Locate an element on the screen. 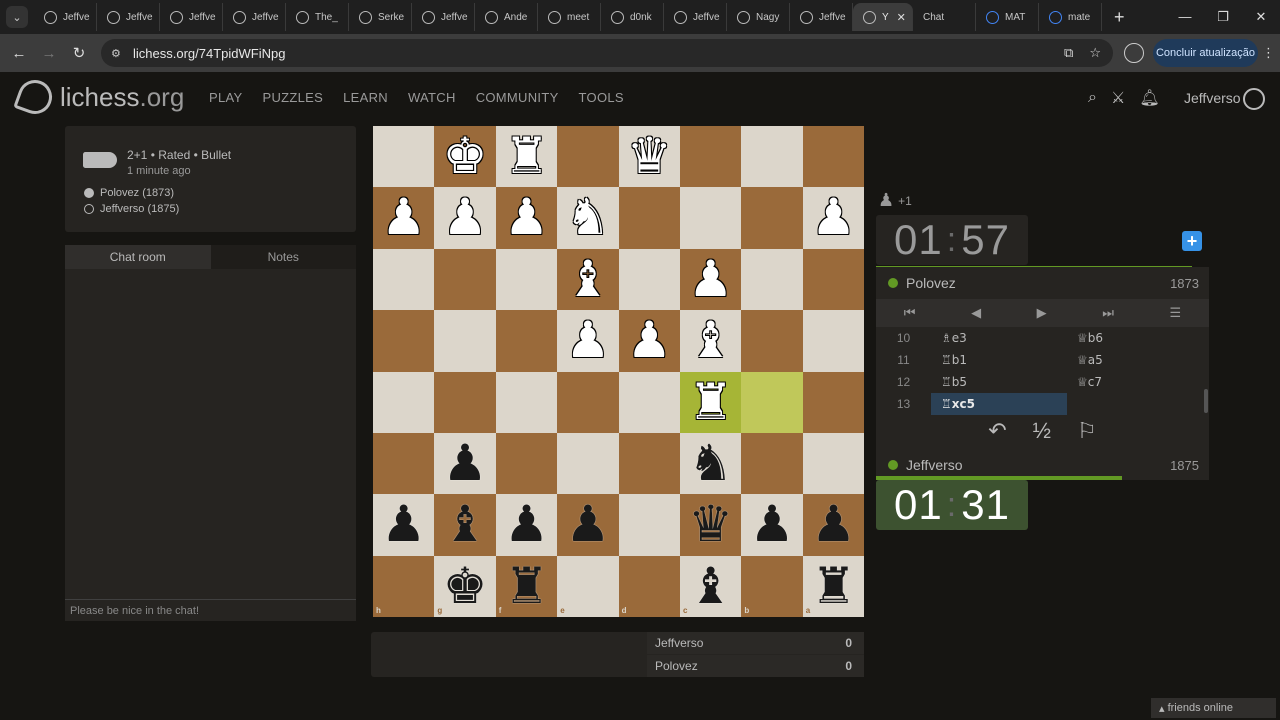  white-move: ♖b5 is located at coordinates (999, 382).